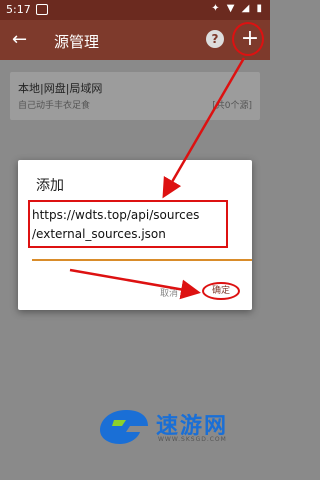  Describe the element at coordinates (215, 39) in the screenshot. I see `help-icon: ?` at that location.